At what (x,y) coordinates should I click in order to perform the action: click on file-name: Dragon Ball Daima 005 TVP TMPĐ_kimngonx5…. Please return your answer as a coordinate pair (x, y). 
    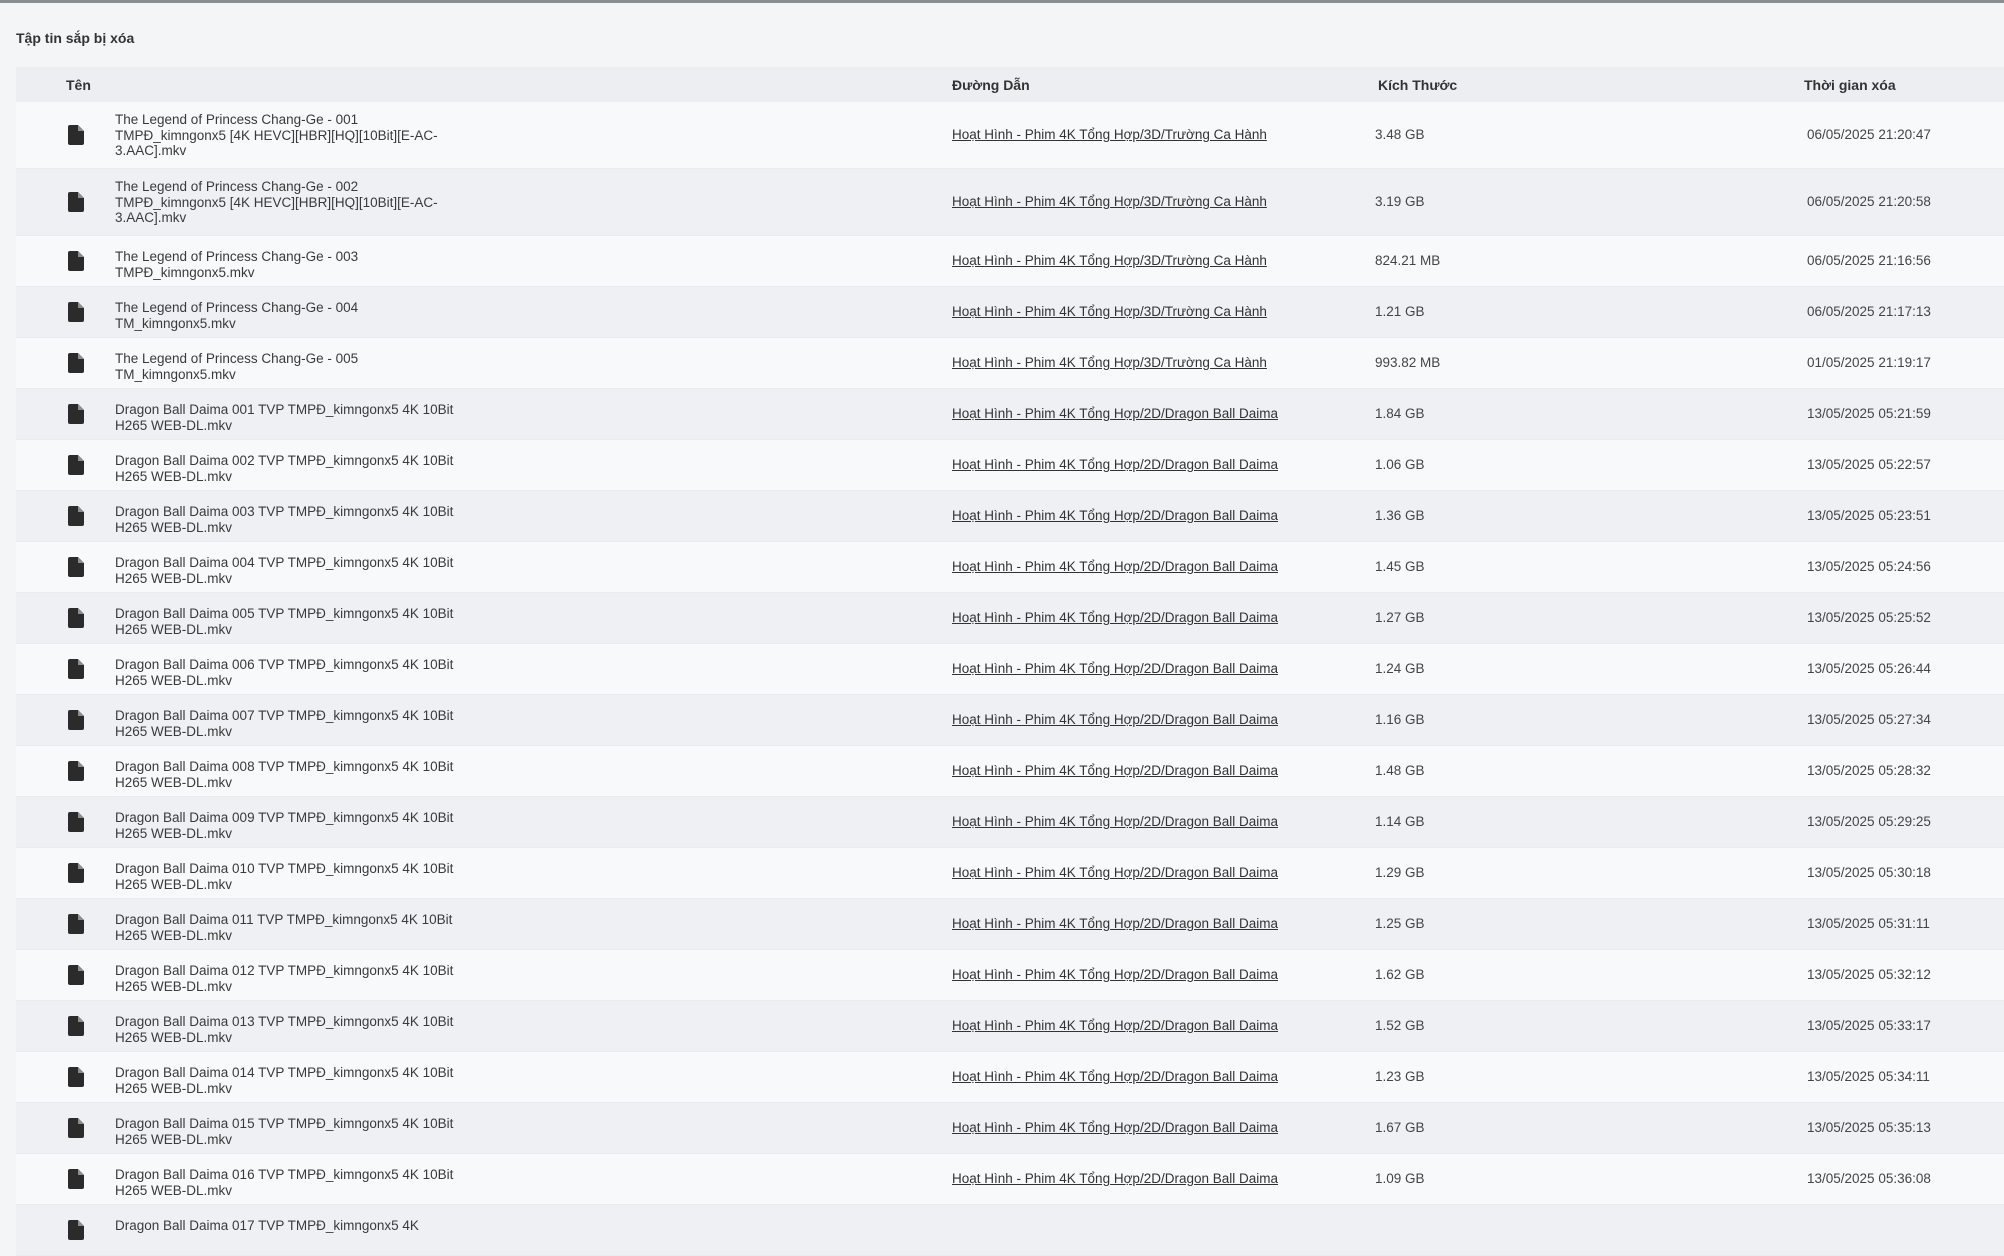
    Looking at the image, I should click on (284, 621).